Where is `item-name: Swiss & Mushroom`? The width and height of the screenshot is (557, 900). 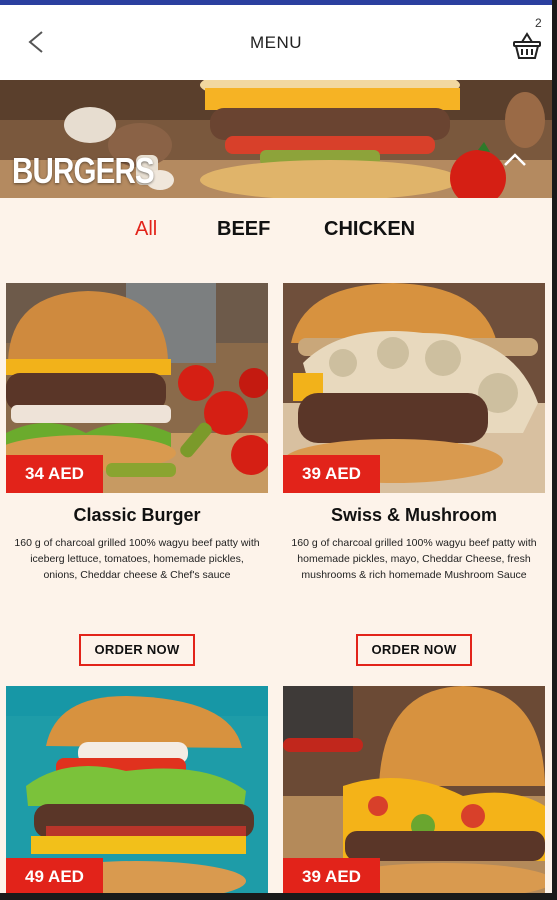 item-name: Swiss & Mushroom is located at coordinates (414, 515).